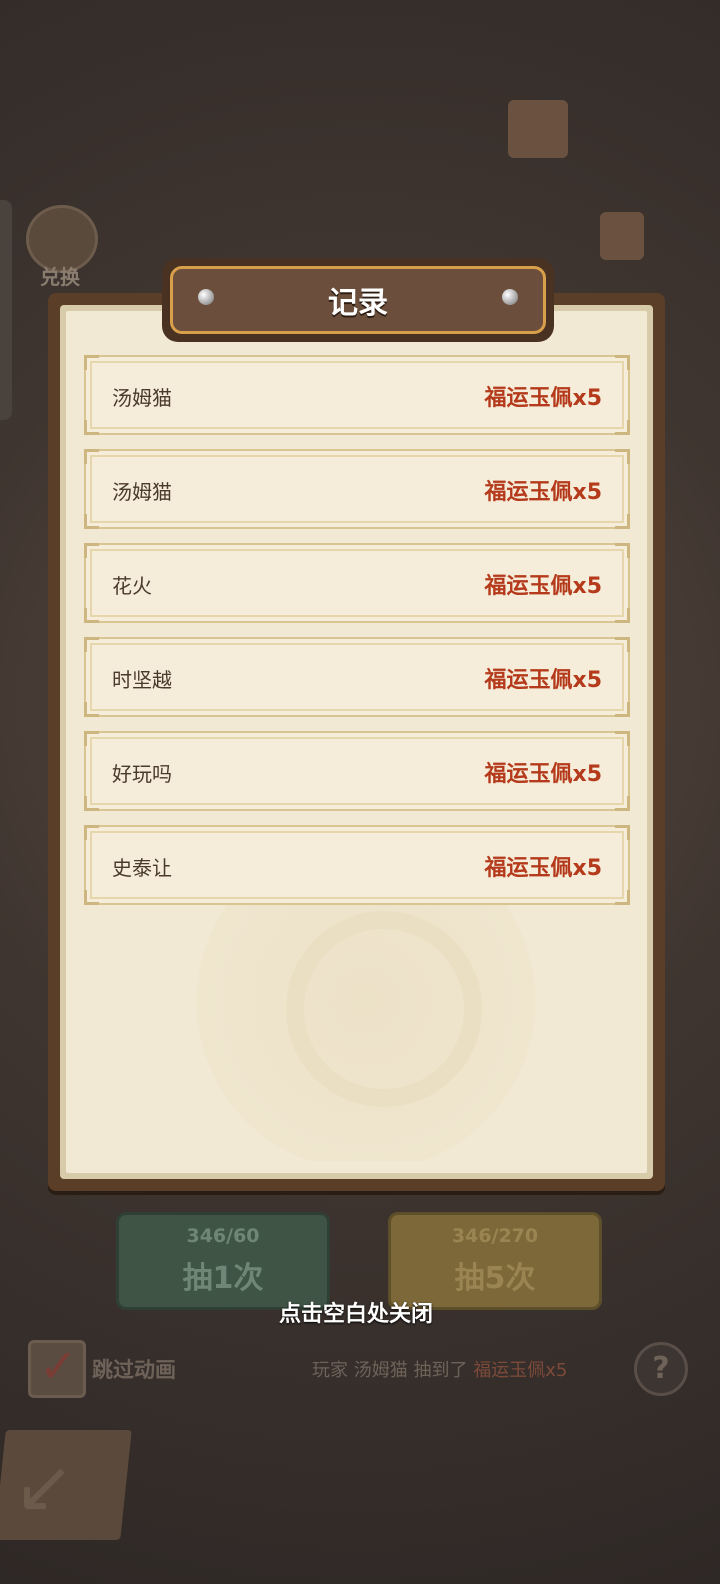 This screenshot has width=720, height=1584. Describe the element at coordinates (6, 310) in the screenshot. I see `side-tab` at that location.